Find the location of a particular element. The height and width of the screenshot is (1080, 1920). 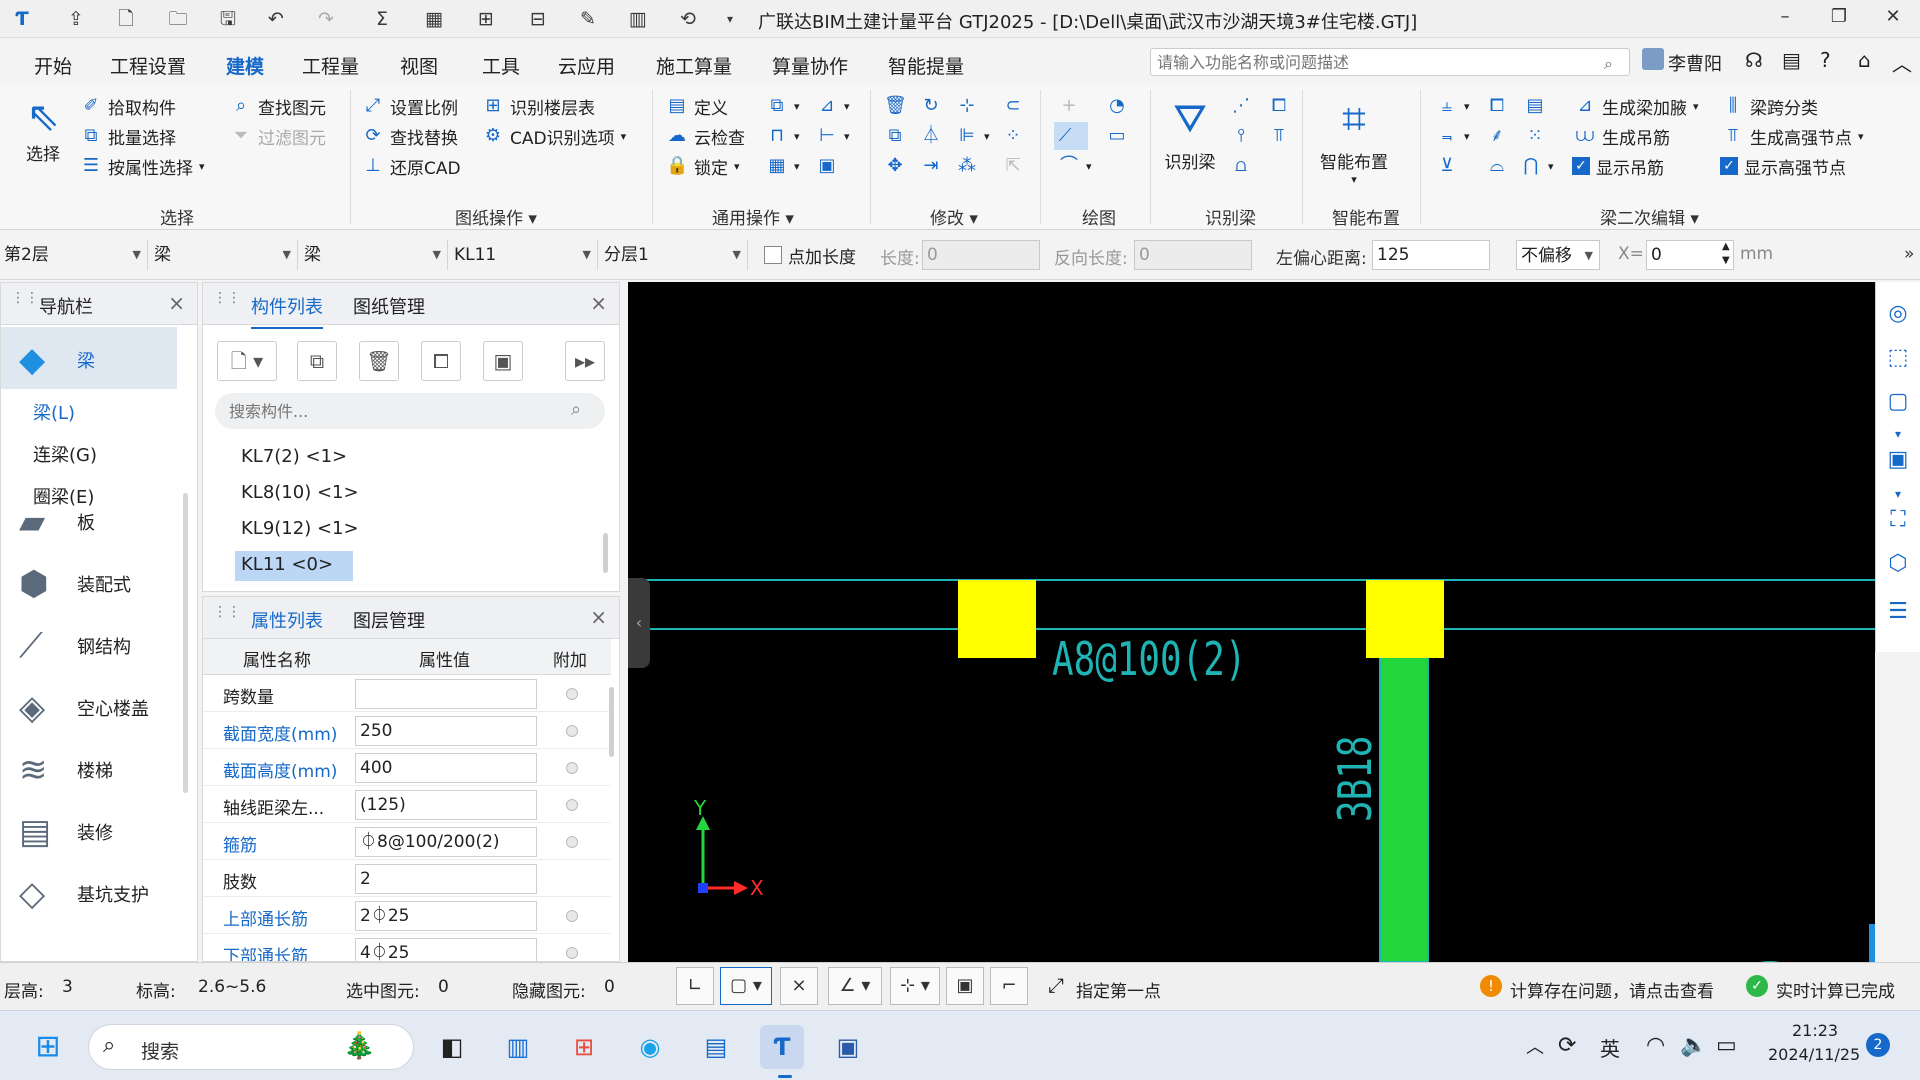

filter-element-button: ⏷ 过滤图元 is located at coordinates (278, 136).